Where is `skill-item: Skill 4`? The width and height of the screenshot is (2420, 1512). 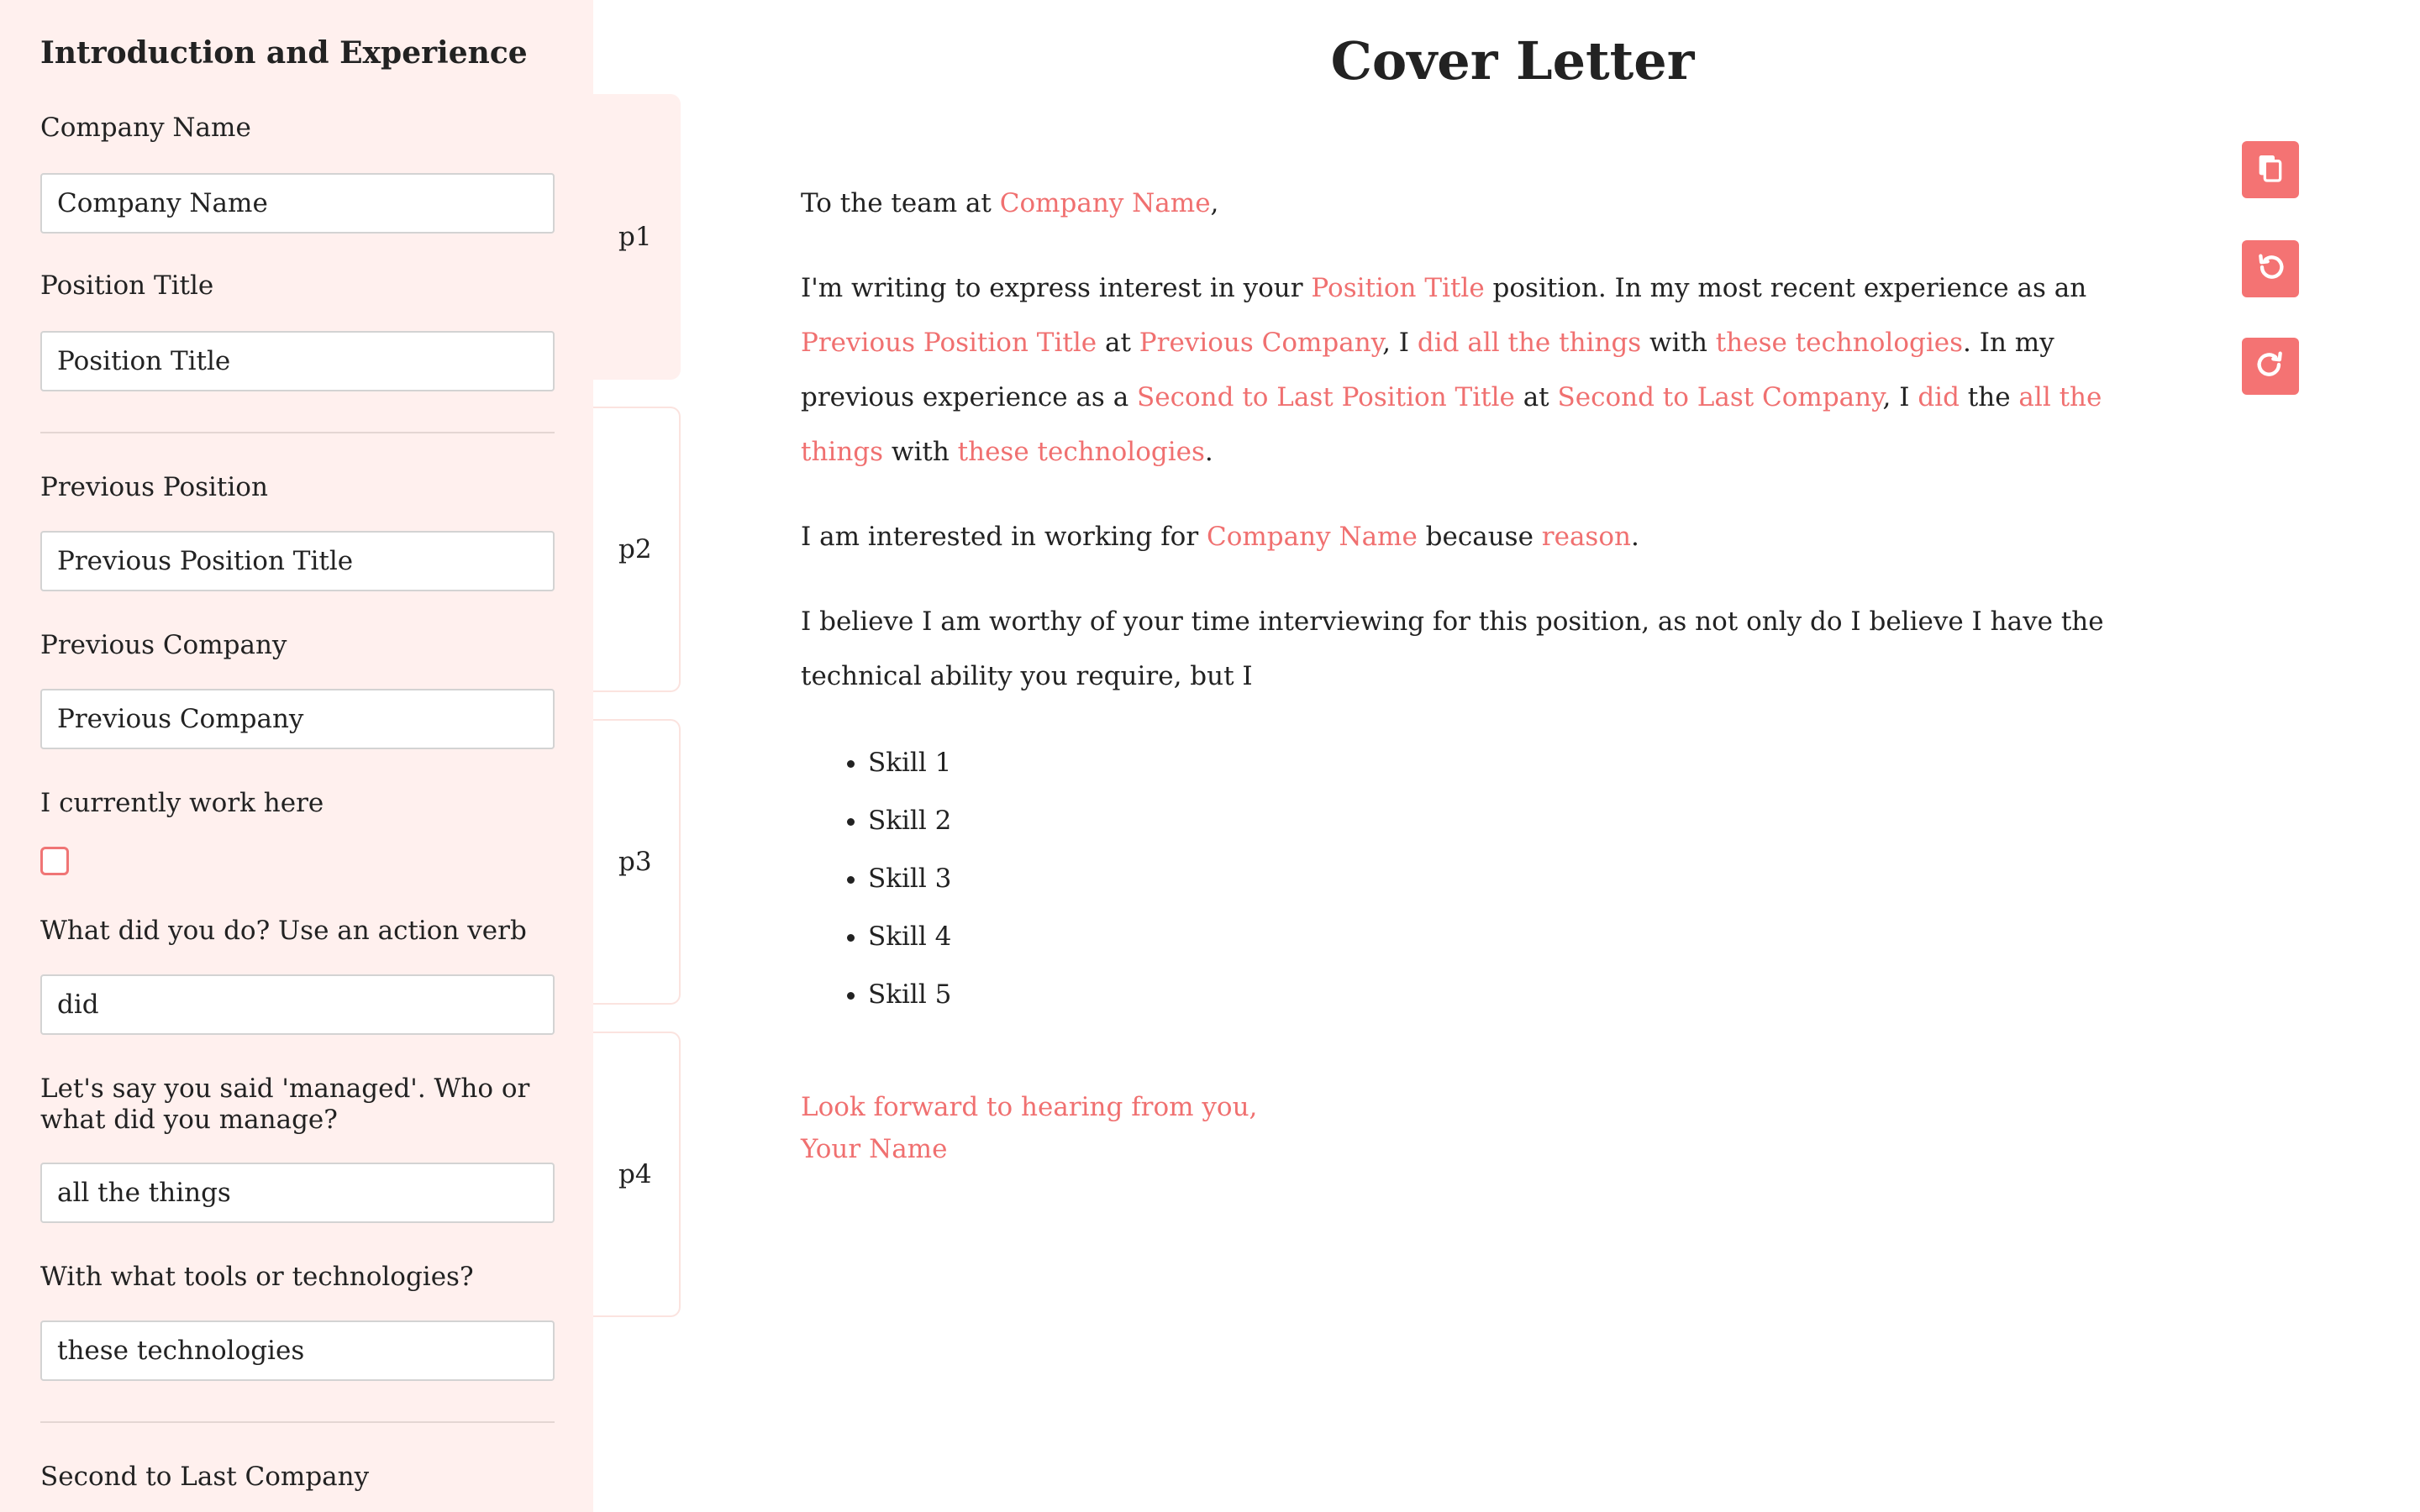 skill-item: Skill 4 is located at coordinates (1515, 937).